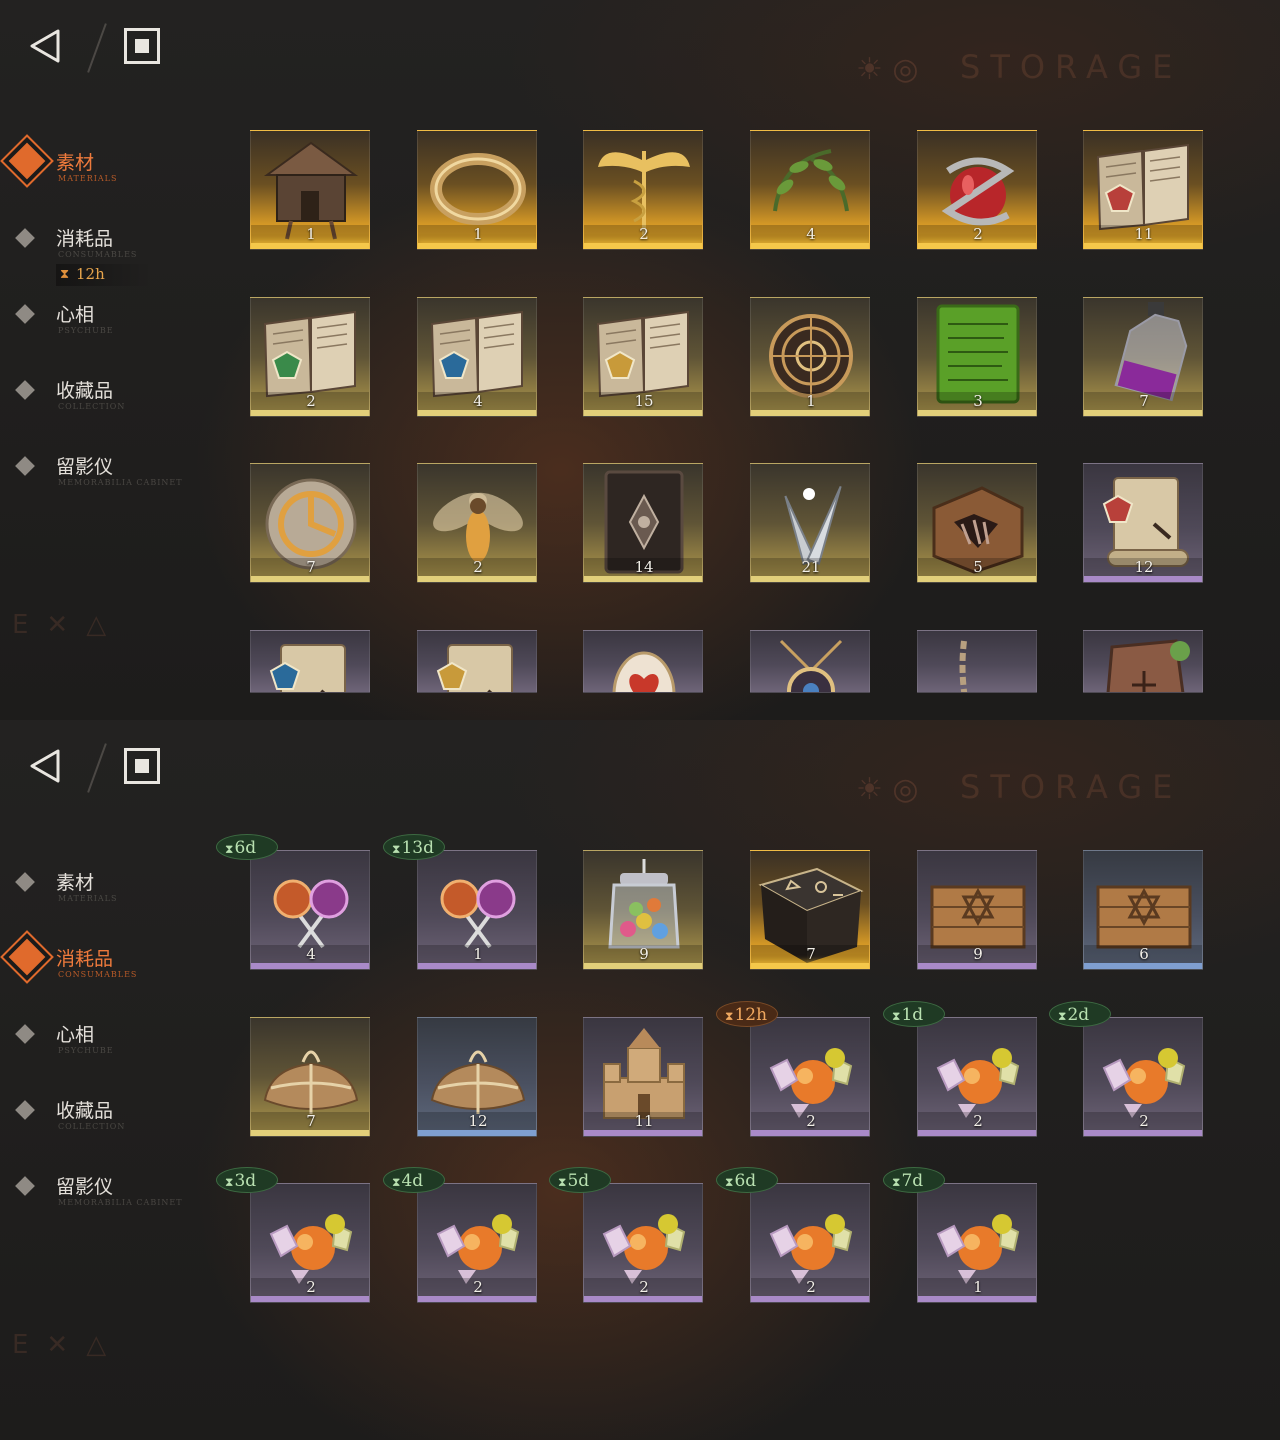 The height and width of the screenshot is (1440, 1280). What do you see at coordinates (644, 671) in the screenshot?
I see `ornate-egg-icon` at bounding box center [644, 671].